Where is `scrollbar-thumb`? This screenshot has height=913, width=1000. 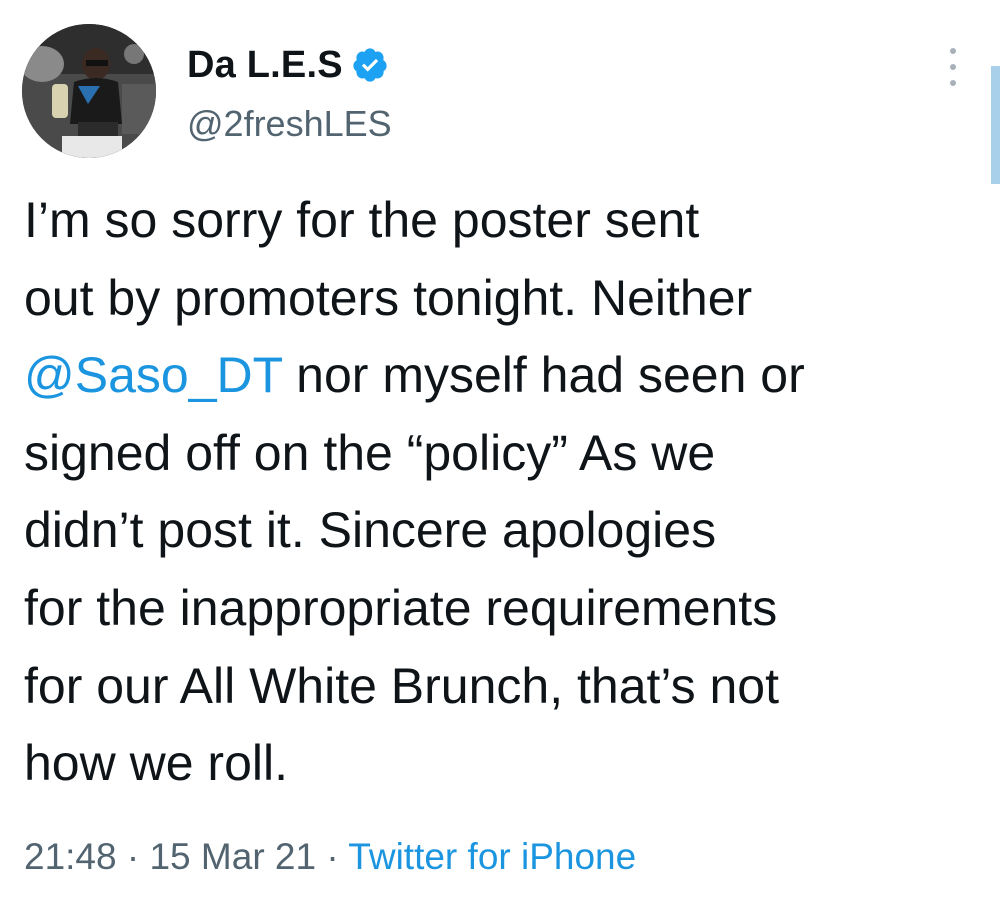
scrollbar-thumb is located at coordinates (995, 125).